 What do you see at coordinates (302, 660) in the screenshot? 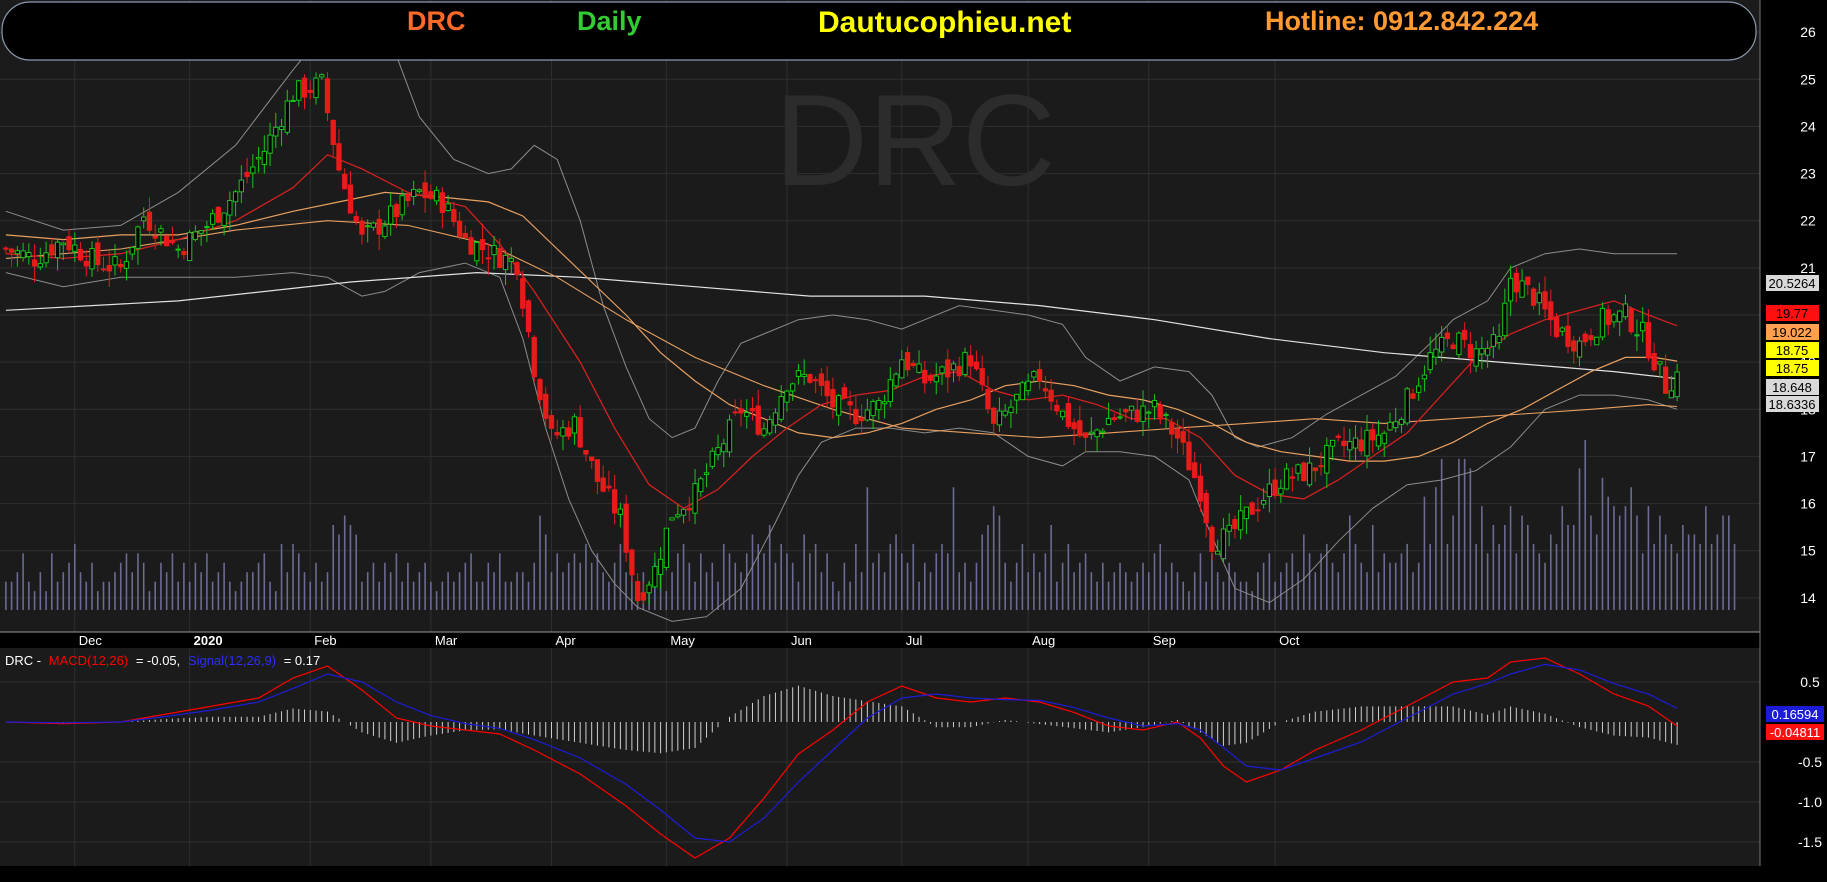
I see `macd-legend-signal-value: = 0.17` at bounding box center [302, 660].